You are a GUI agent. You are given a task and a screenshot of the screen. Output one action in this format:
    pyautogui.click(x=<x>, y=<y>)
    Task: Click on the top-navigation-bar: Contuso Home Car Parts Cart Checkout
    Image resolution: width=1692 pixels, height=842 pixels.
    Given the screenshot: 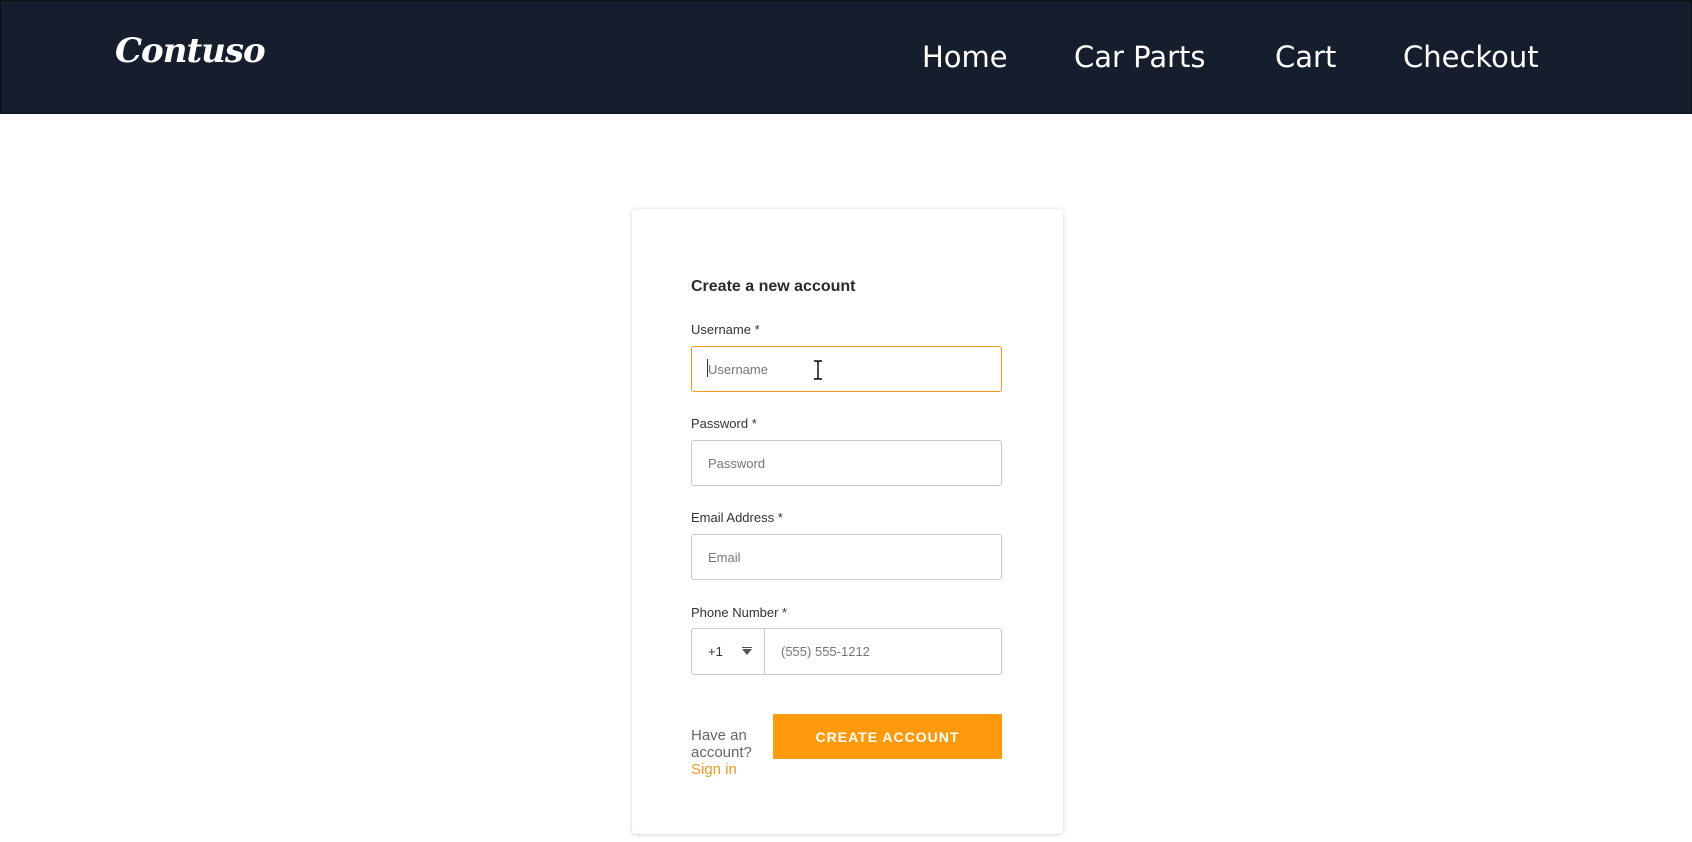 What is the action you would take?
    pyautogui.click(x=846, y=57)
    